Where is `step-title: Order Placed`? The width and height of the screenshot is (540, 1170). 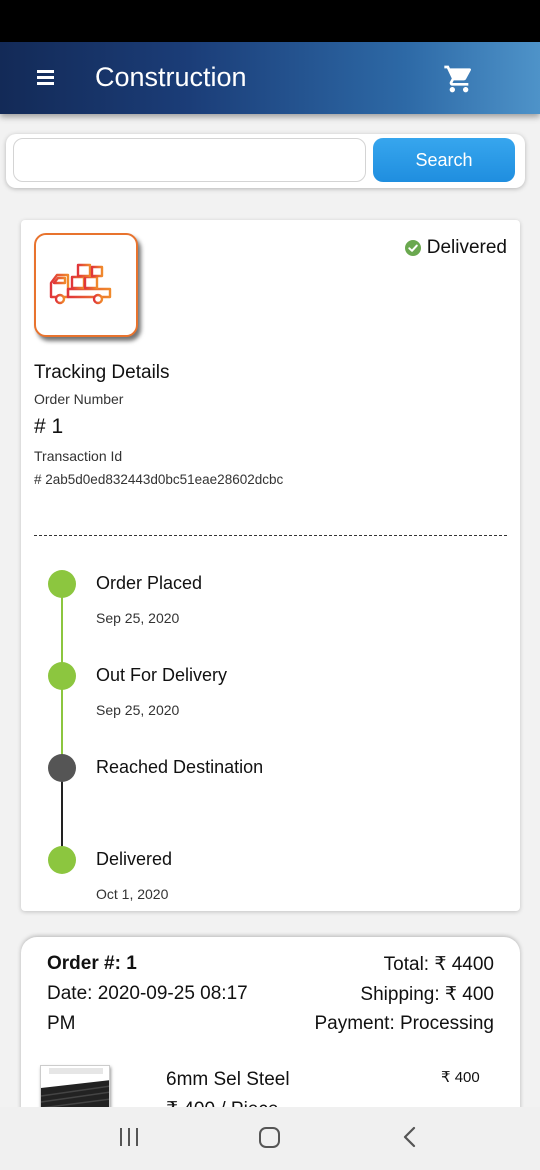 step-title: Order Placed is located at coordinates (149, 583).